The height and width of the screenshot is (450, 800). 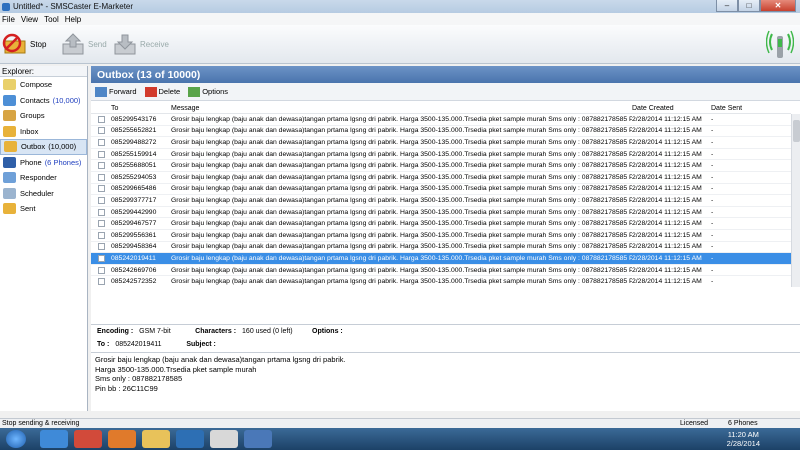 I want to click on options-icon, so click(x=194, y=91).